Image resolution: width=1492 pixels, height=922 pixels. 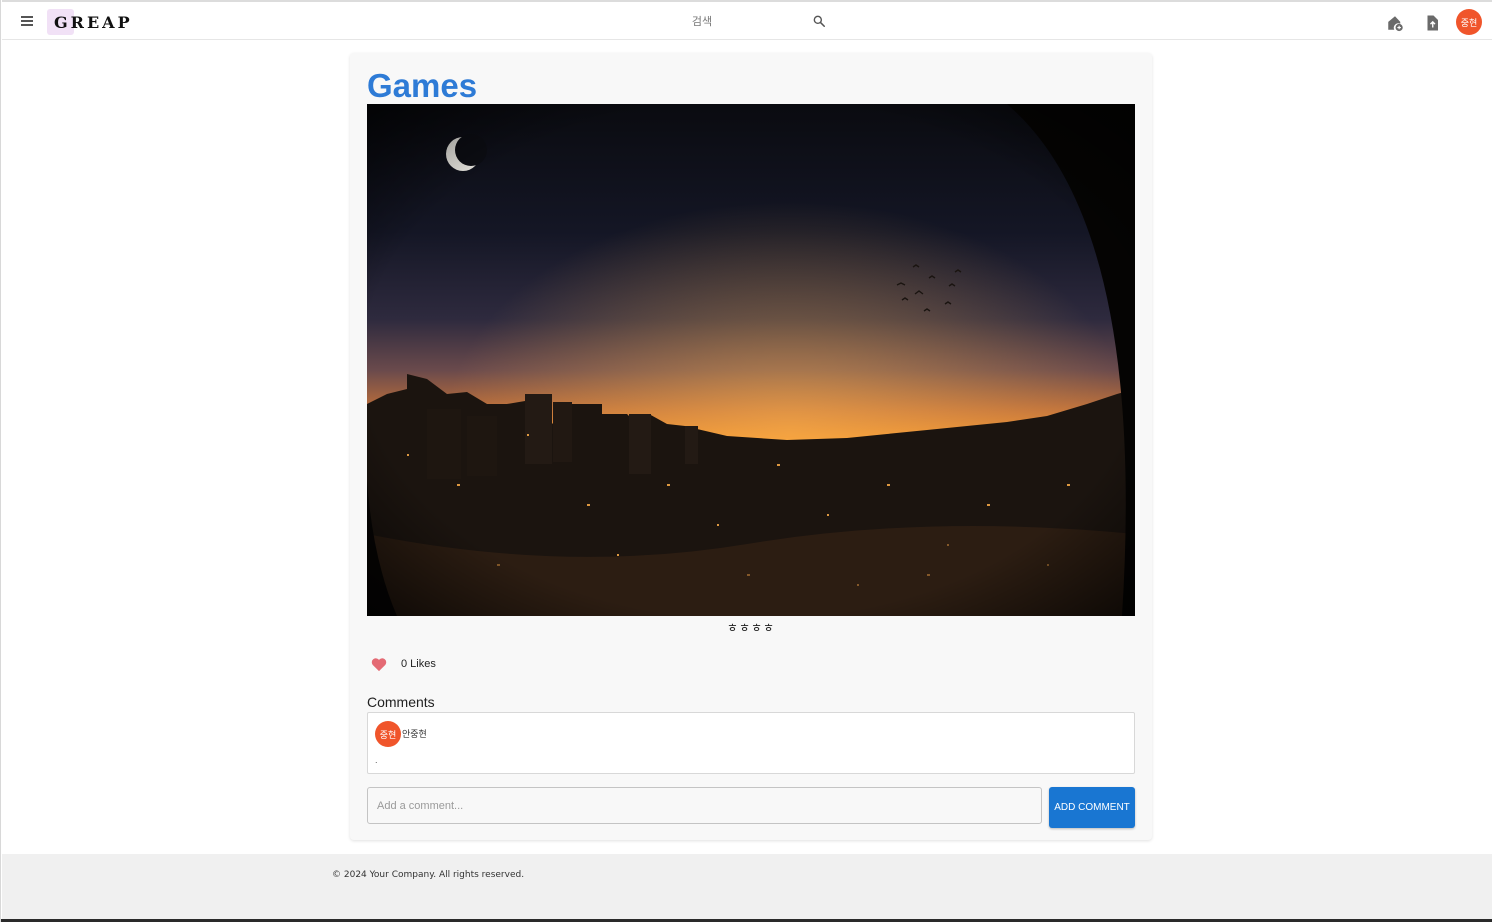 What do you see at coordinates (819, 21) in the screenshot?
I see `search-icon` at bounding box center [819, 21].